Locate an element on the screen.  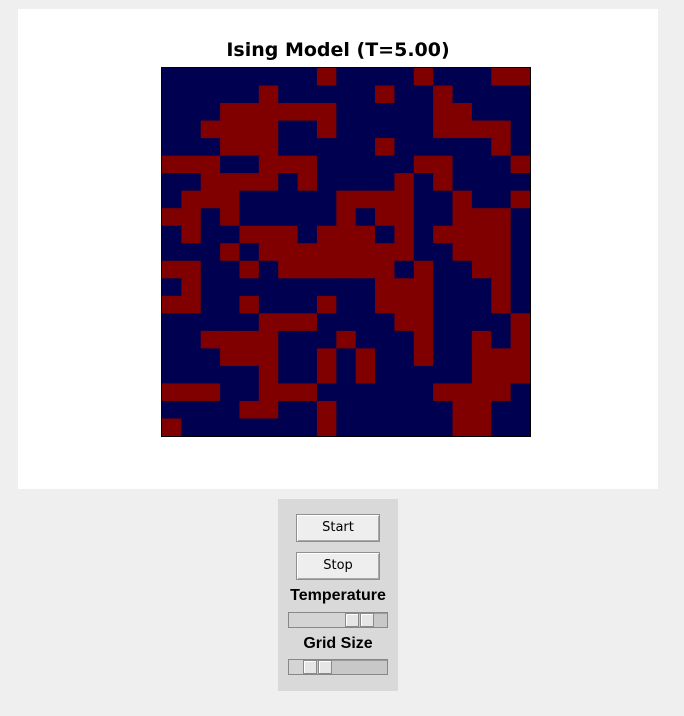
grid-size-slider is located at coordinates (338, 667).